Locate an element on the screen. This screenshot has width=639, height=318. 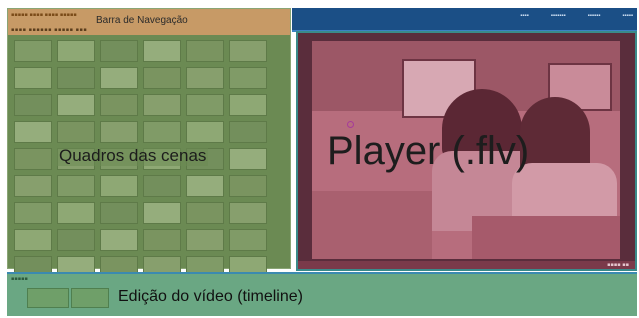
top-link: ▪▪▪▪▪▪▪ is located at coordinates (558, 16).